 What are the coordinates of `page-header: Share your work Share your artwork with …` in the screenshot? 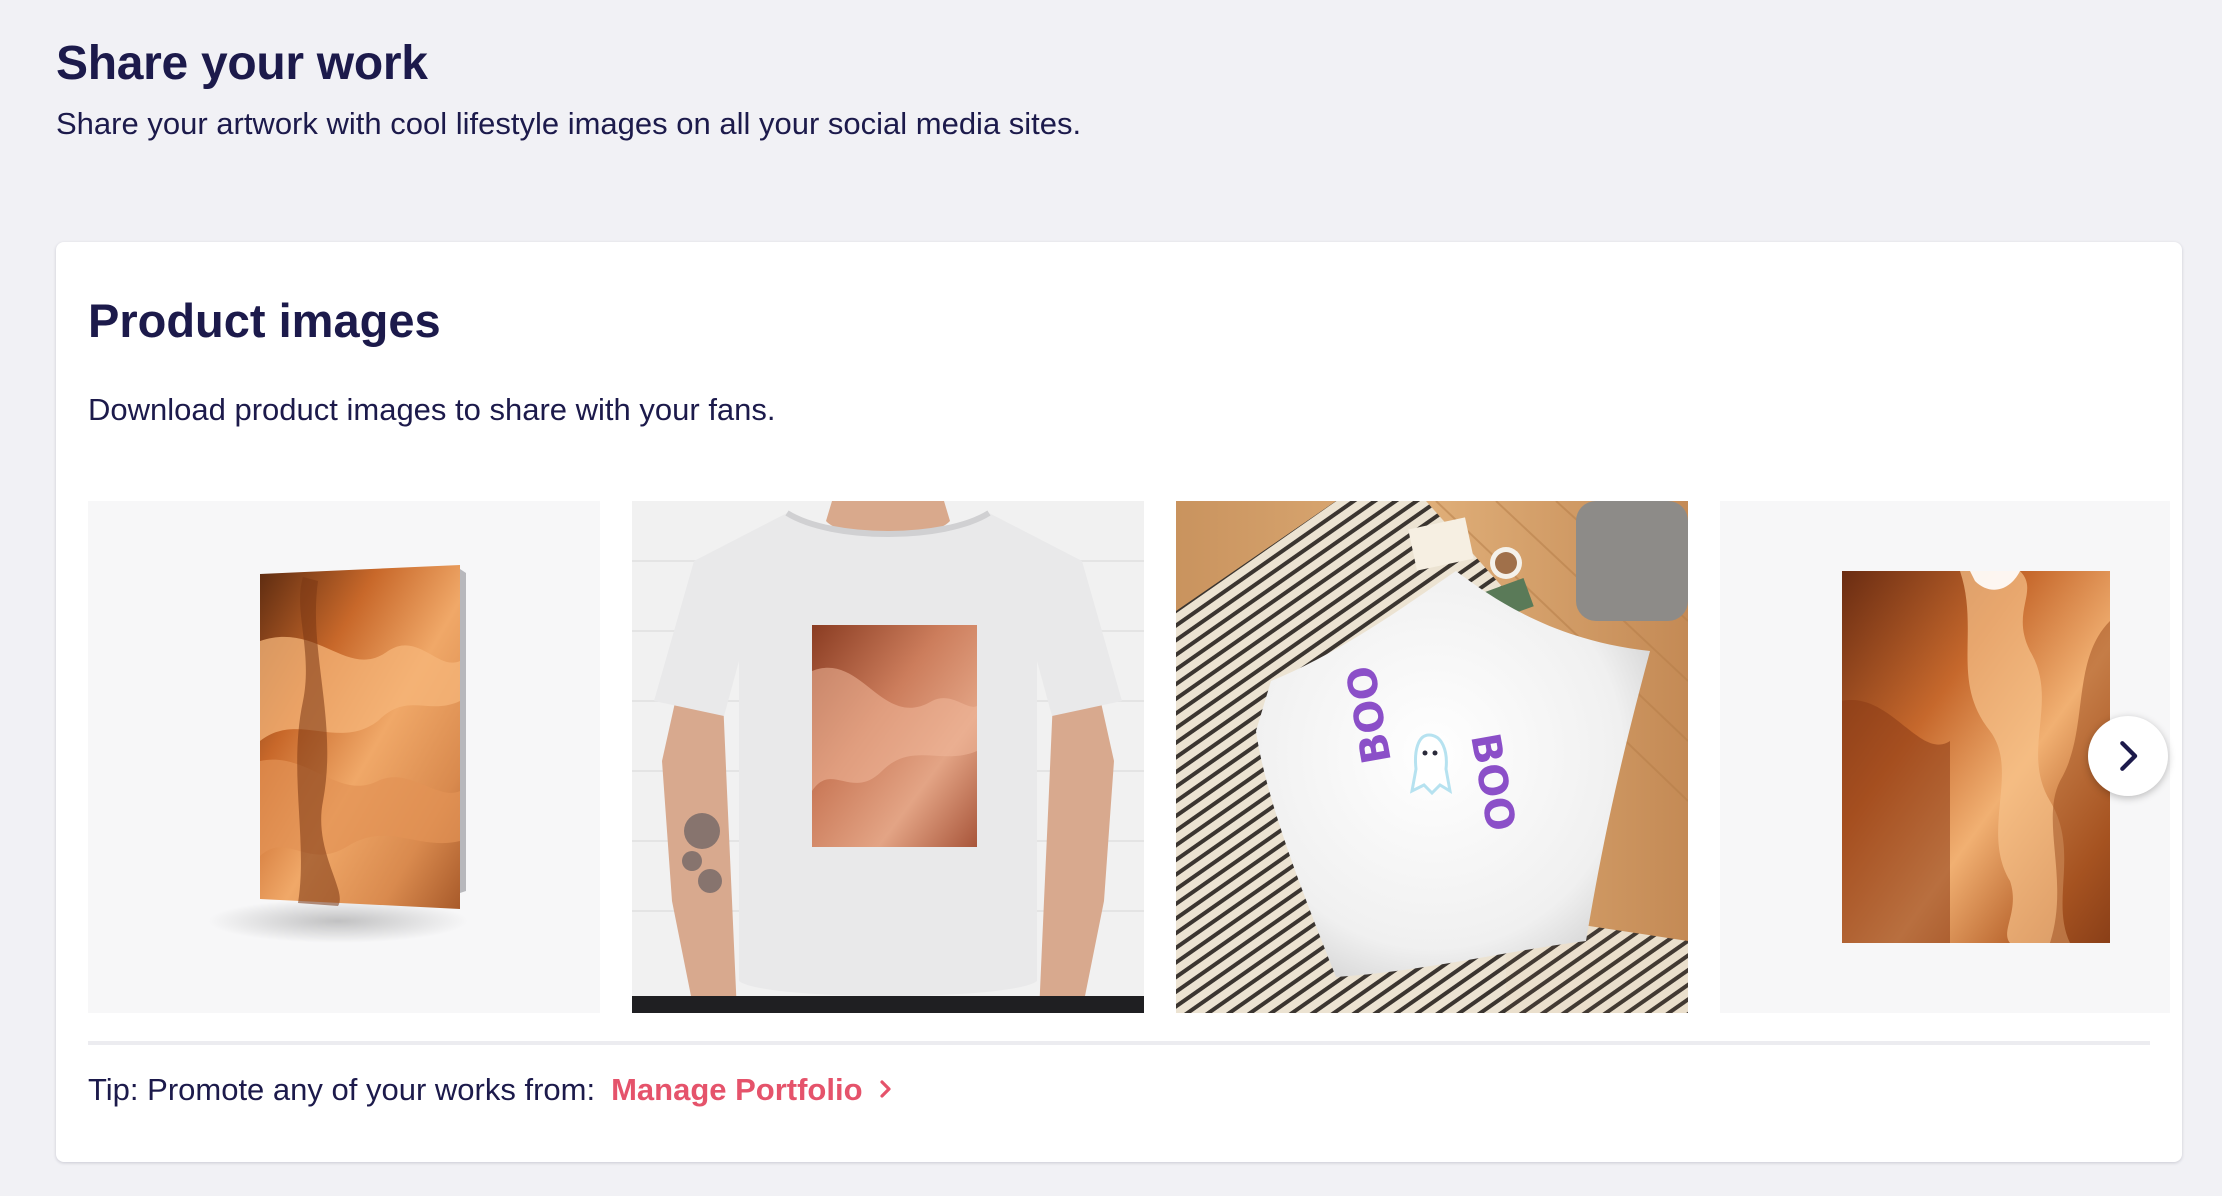 It's located at (1111, 89).